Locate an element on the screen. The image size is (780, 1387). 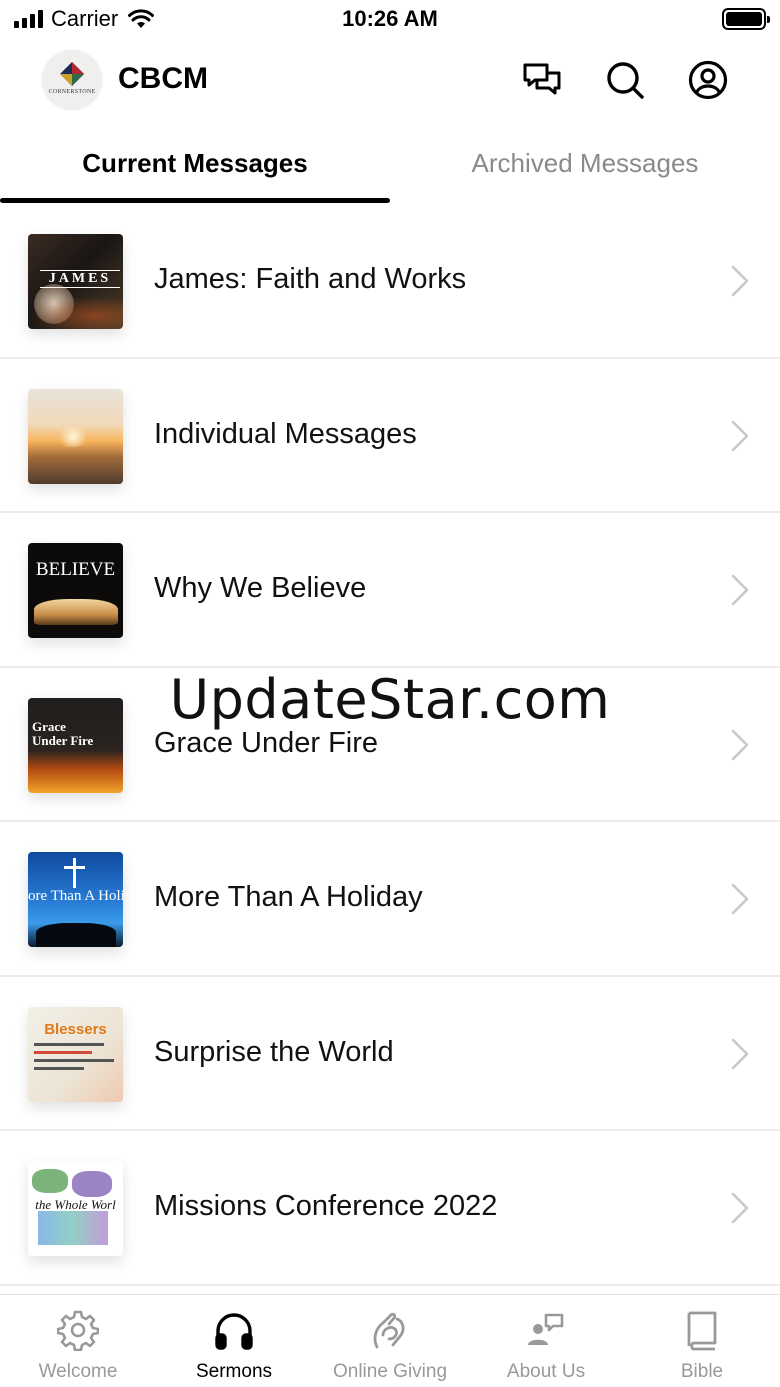
series-thumbnail: ore Than A Holid is located at coordinates (75, 899).